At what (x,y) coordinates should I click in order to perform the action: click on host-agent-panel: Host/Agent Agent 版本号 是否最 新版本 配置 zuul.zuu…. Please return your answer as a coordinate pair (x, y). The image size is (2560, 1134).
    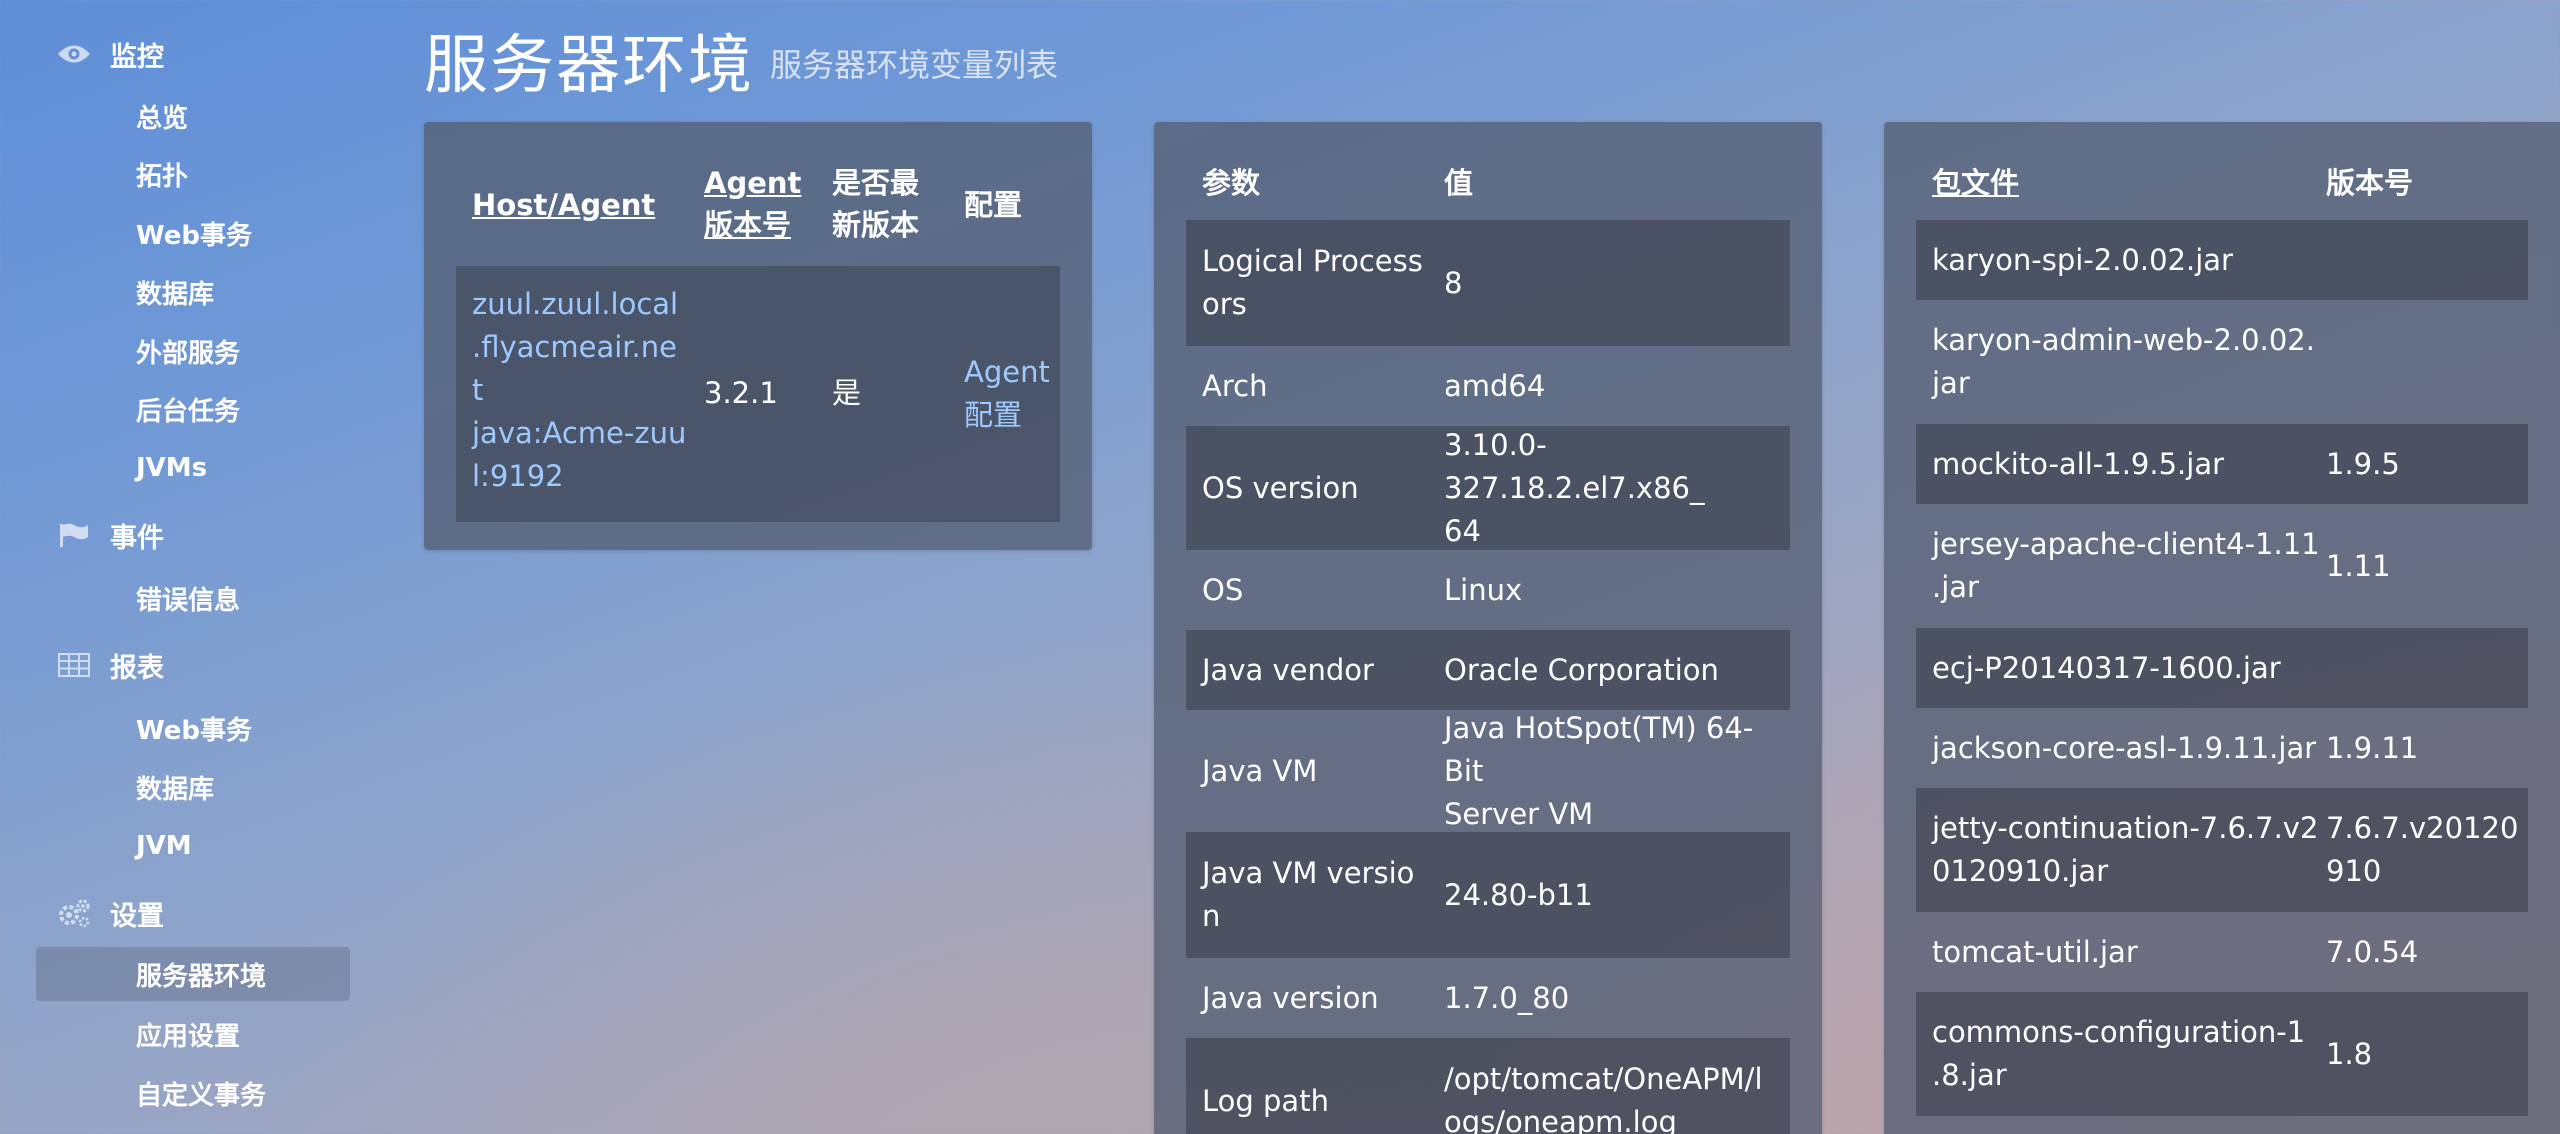
    Looking at the image, I should click on (758, 336).